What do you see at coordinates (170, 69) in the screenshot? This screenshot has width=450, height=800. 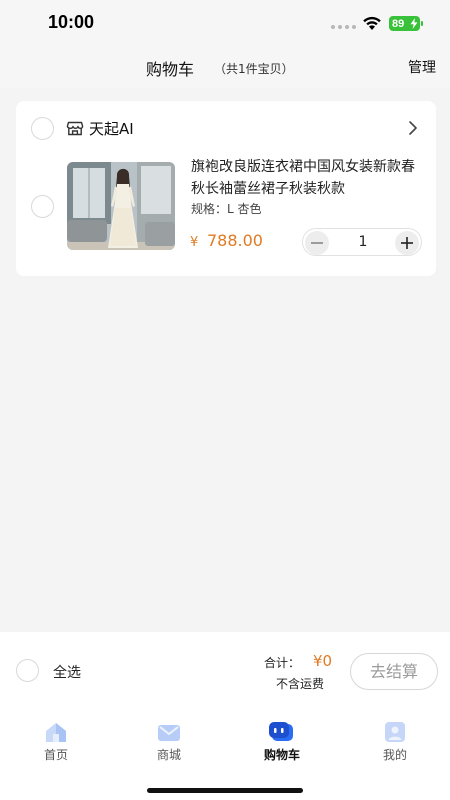 I see `page-title: 购物车` at bounding box center [170, 69].